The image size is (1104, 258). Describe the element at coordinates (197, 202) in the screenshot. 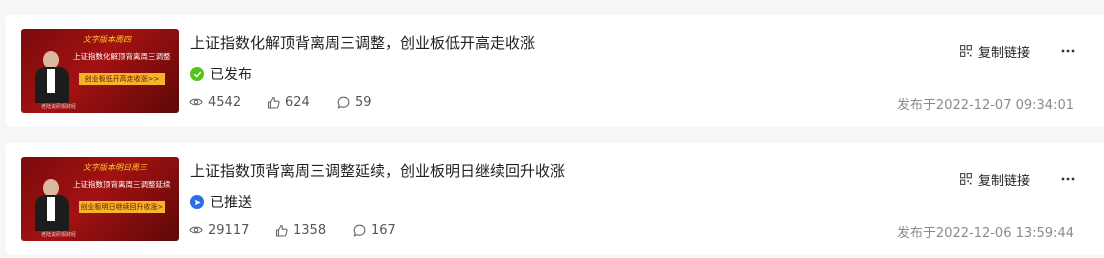

I see `send-circle-icon` at that location.